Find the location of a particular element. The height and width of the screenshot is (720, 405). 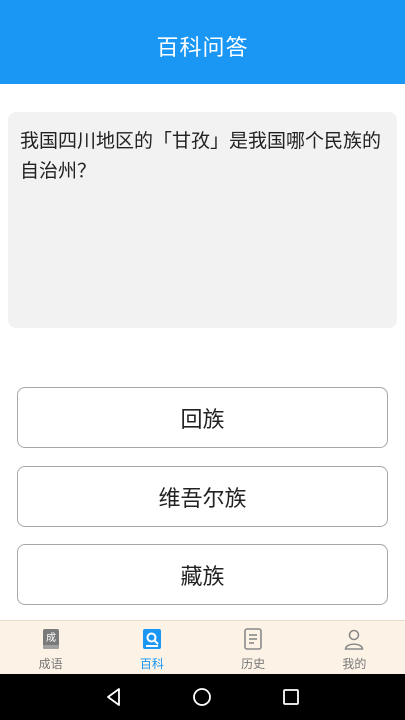

tab-history-label: 历史 is located at coordinates (253, 664).